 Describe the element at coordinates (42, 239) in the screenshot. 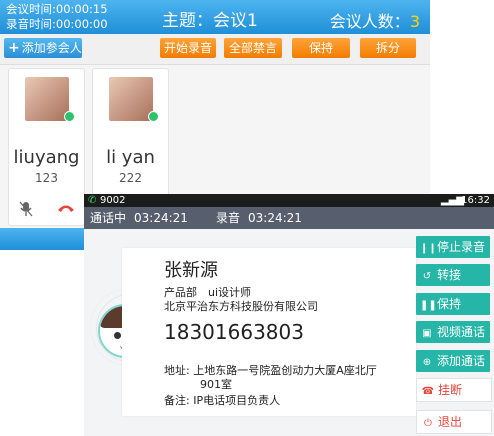

I see `bottom-bar` at that location.